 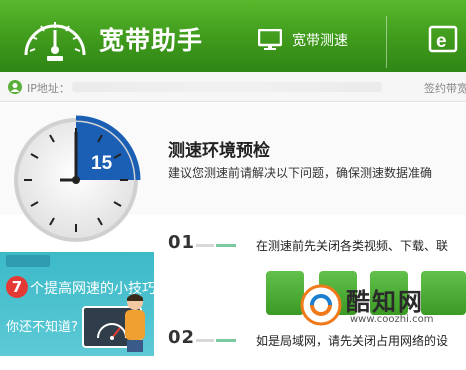 I want to click on timer-clock-icon: 15, so click(x=77, y=178).